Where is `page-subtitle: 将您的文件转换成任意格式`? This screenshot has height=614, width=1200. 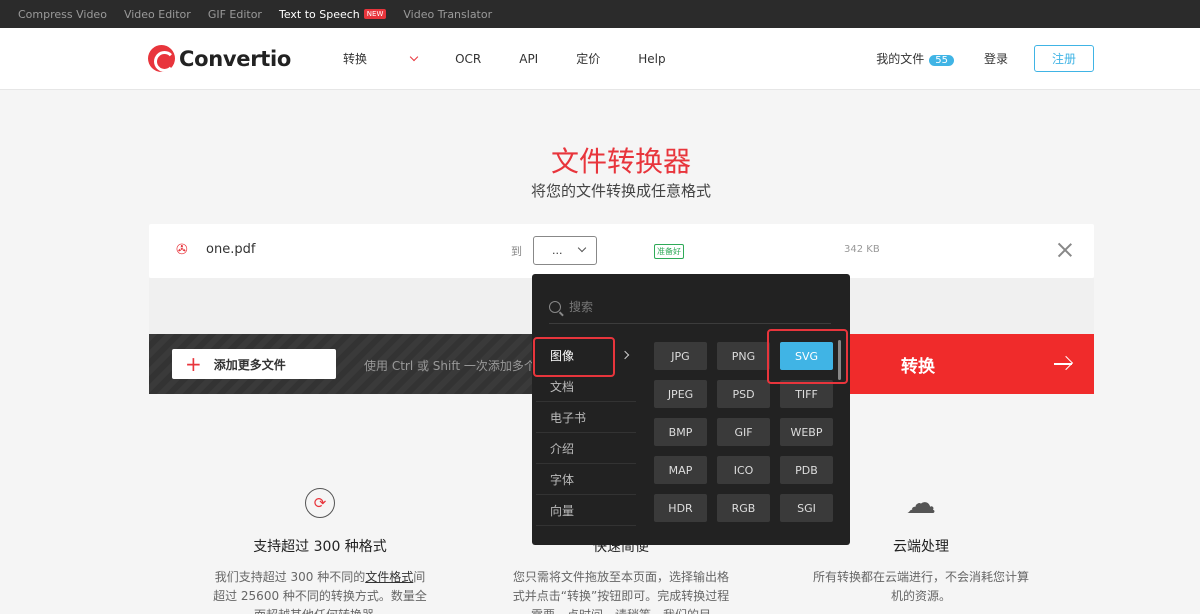
page-subtitle: 将您的文件转换成任意格式 is located at coordinates (620, 191).